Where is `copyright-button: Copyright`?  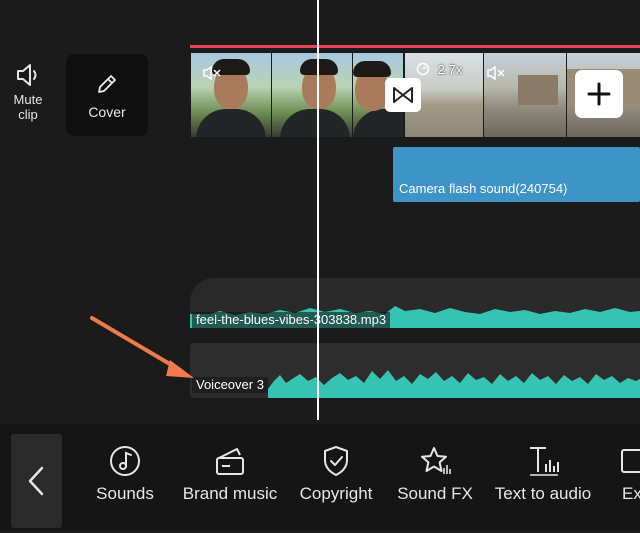
copyright-button: Copyright is located at coordinates (336, 474).